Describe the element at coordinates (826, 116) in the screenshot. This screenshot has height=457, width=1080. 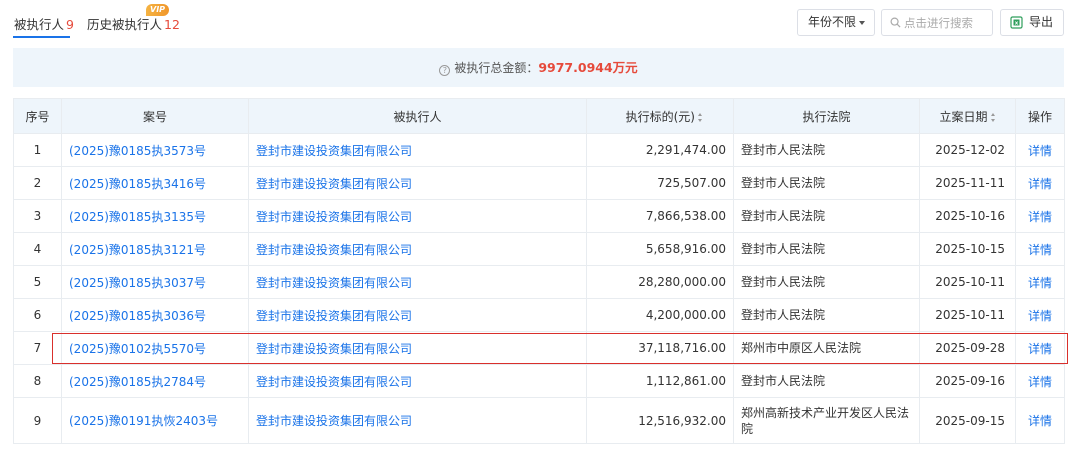
I see `header-court: 执行法院` at that location.